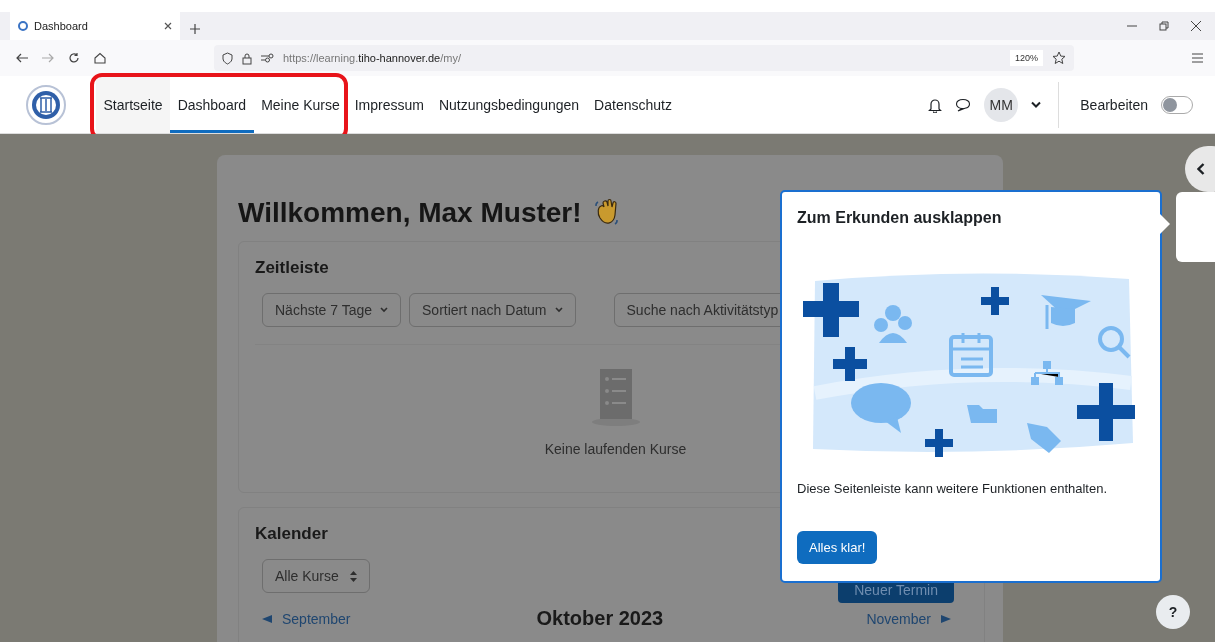 This screenshot has height=642, width=1215. Describe the element at coordinates (1114, 104) in the screenshot. I see `edit-mode-label: Bearbeiten` at that location.